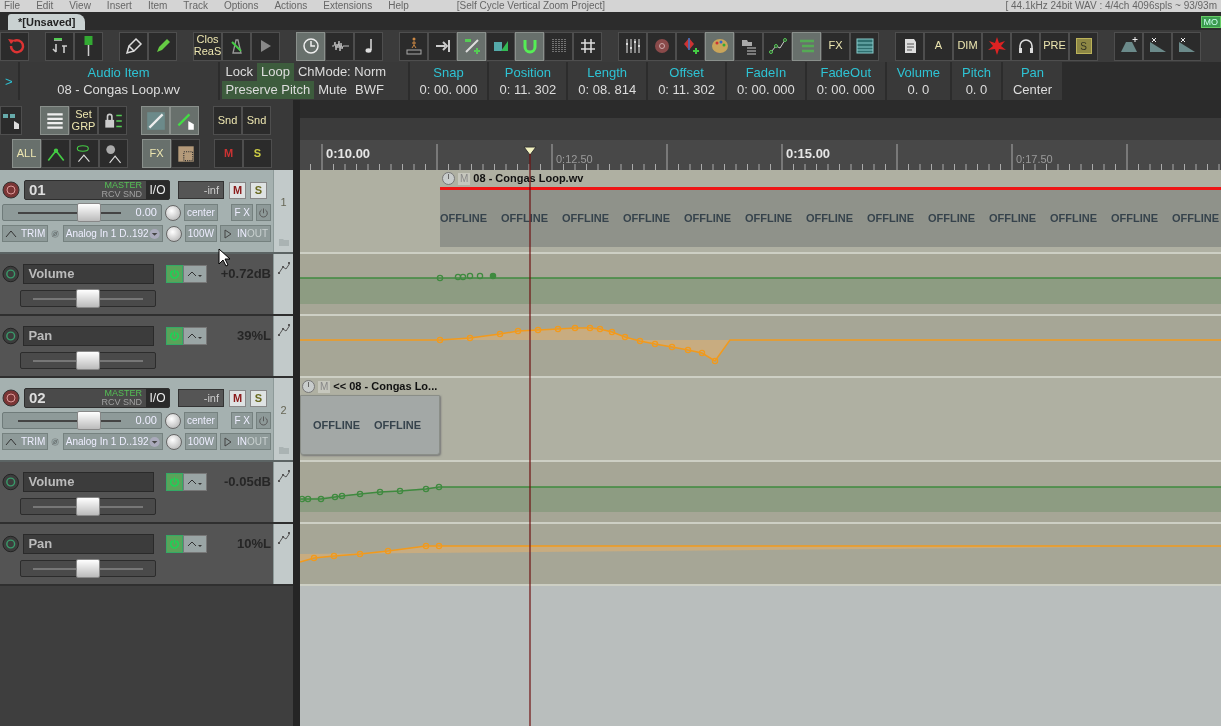  Describe the element at coordinates (339, 46) in the screenshot. I see `waveform-button` at that location.